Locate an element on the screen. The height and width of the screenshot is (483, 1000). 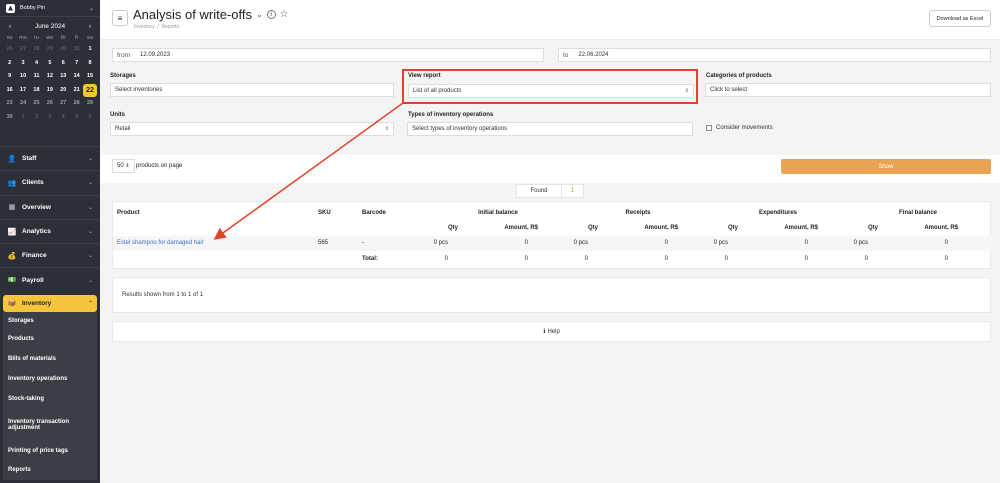
breadcrumb-reports: Reports is located at coordinates (171, 27).